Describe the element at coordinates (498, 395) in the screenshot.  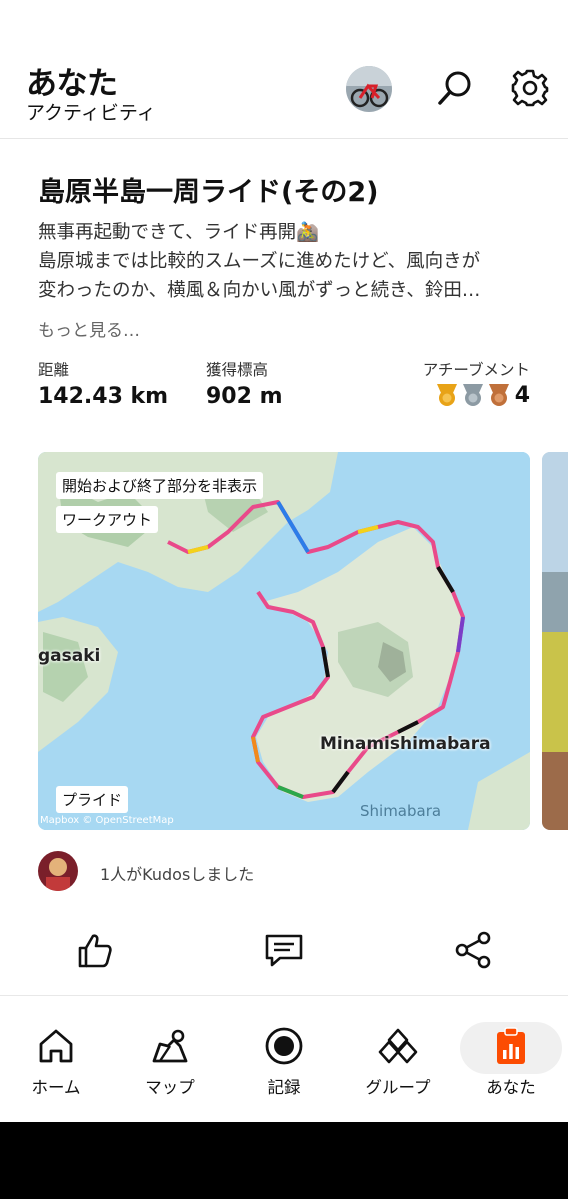
I see `bronze-medal-icon` at that location.